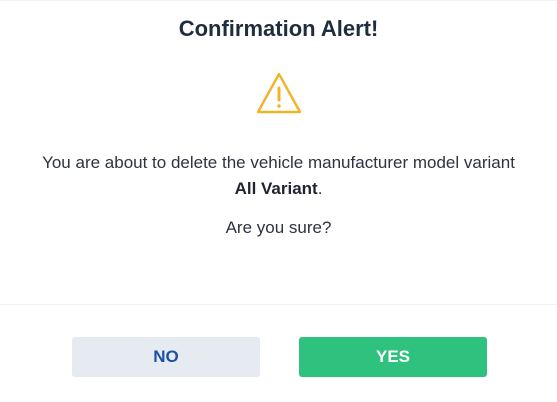 The image size is (557, 402). What do you see at coordinates (320, 188) in the screenshot?
I see `item-suffix: .` at bounding box center [320, 188].